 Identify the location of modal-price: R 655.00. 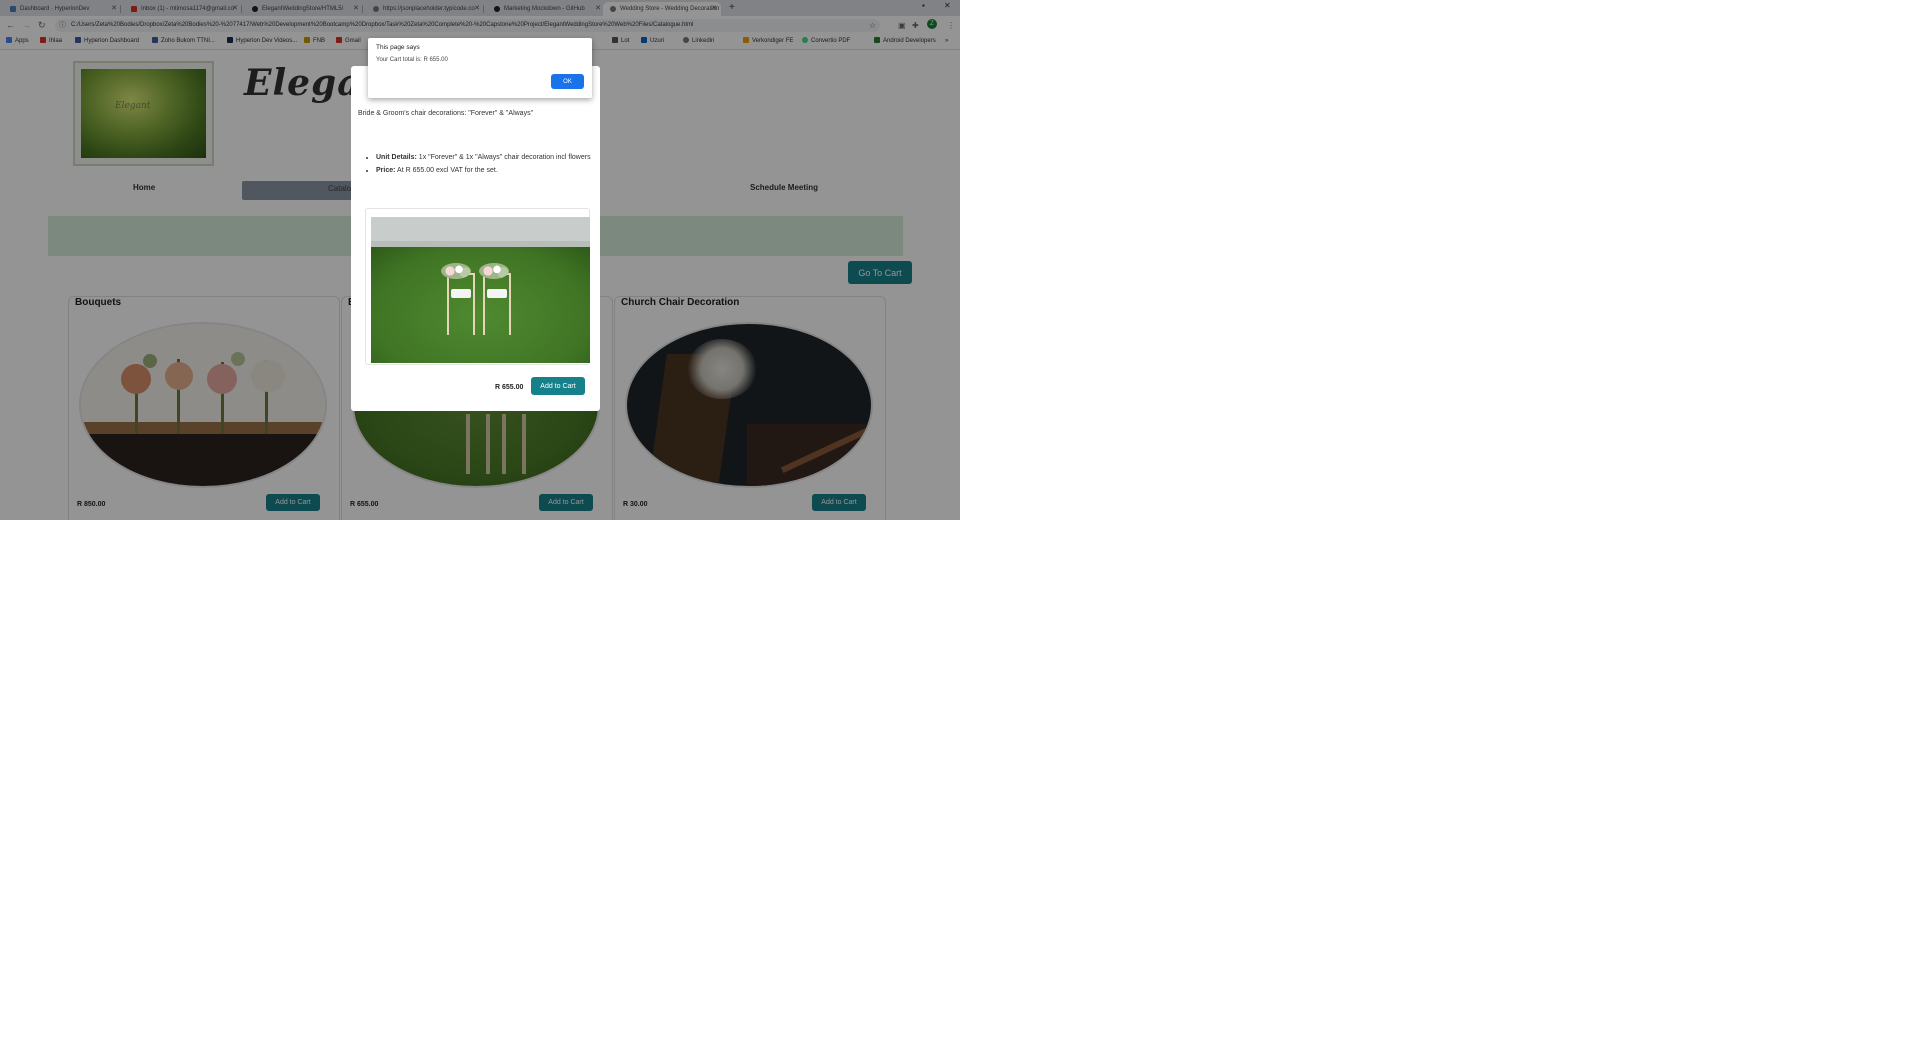
(509, 387).